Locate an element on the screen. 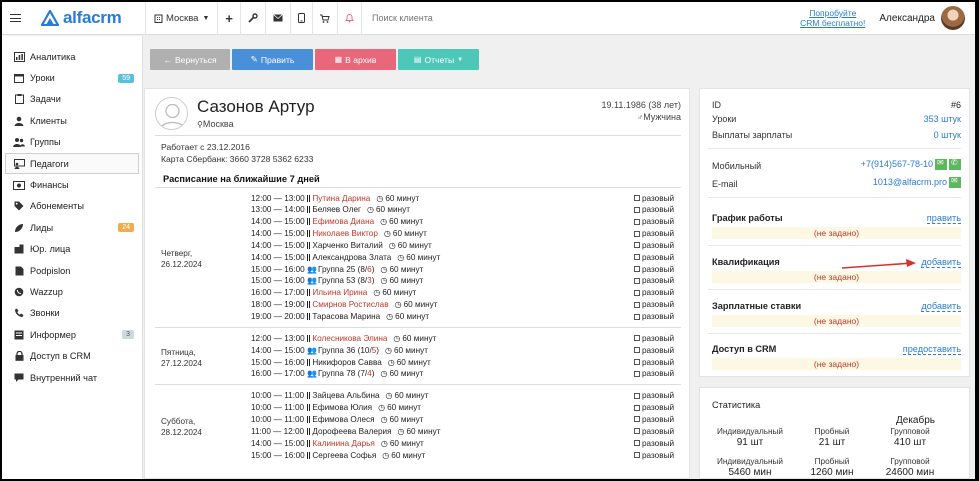  notifications-button is located at coordinates (349, 18).